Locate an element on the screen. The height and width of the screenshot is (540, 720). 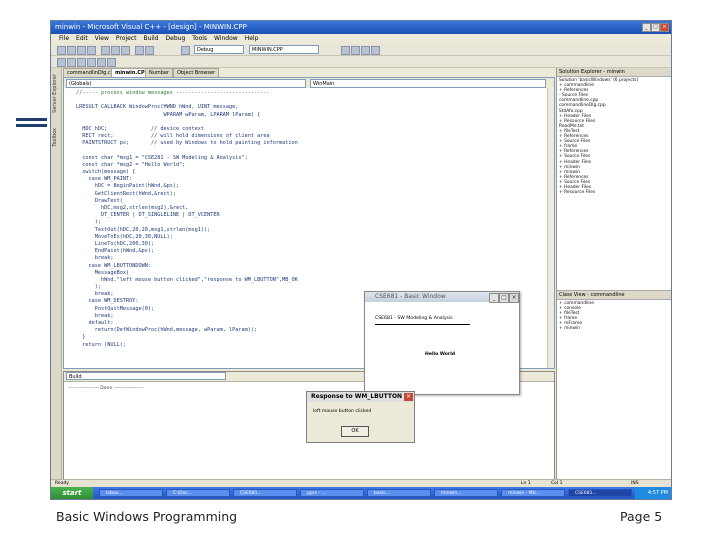
comment-icon is located at coordinates (81, 62).